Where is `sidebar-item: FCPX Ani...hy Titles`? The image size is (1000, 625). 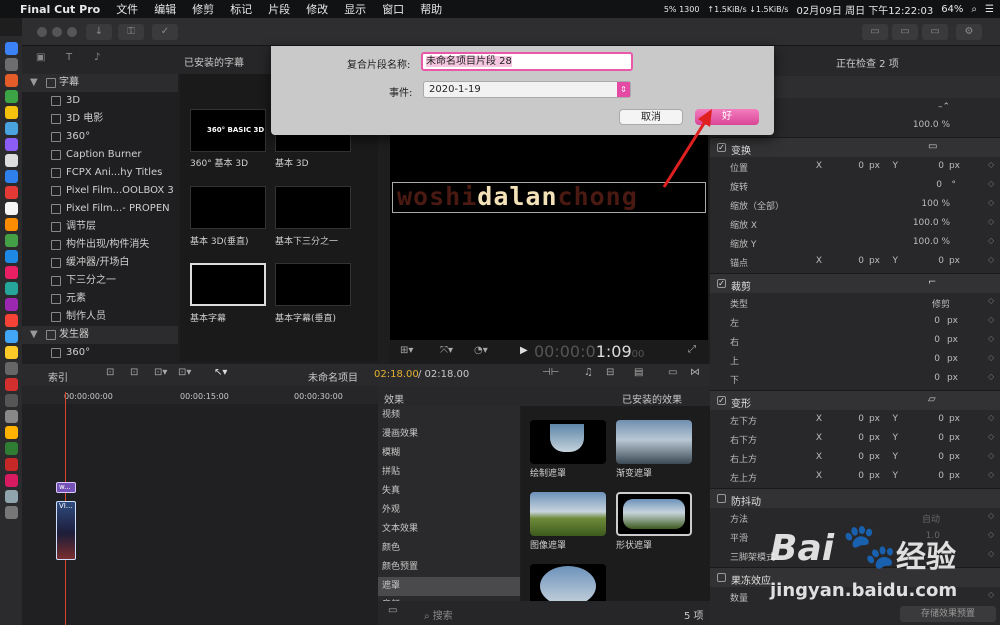 sidebar-item: FCPX Ani...hy Titles is located at coordinates (100, 173).